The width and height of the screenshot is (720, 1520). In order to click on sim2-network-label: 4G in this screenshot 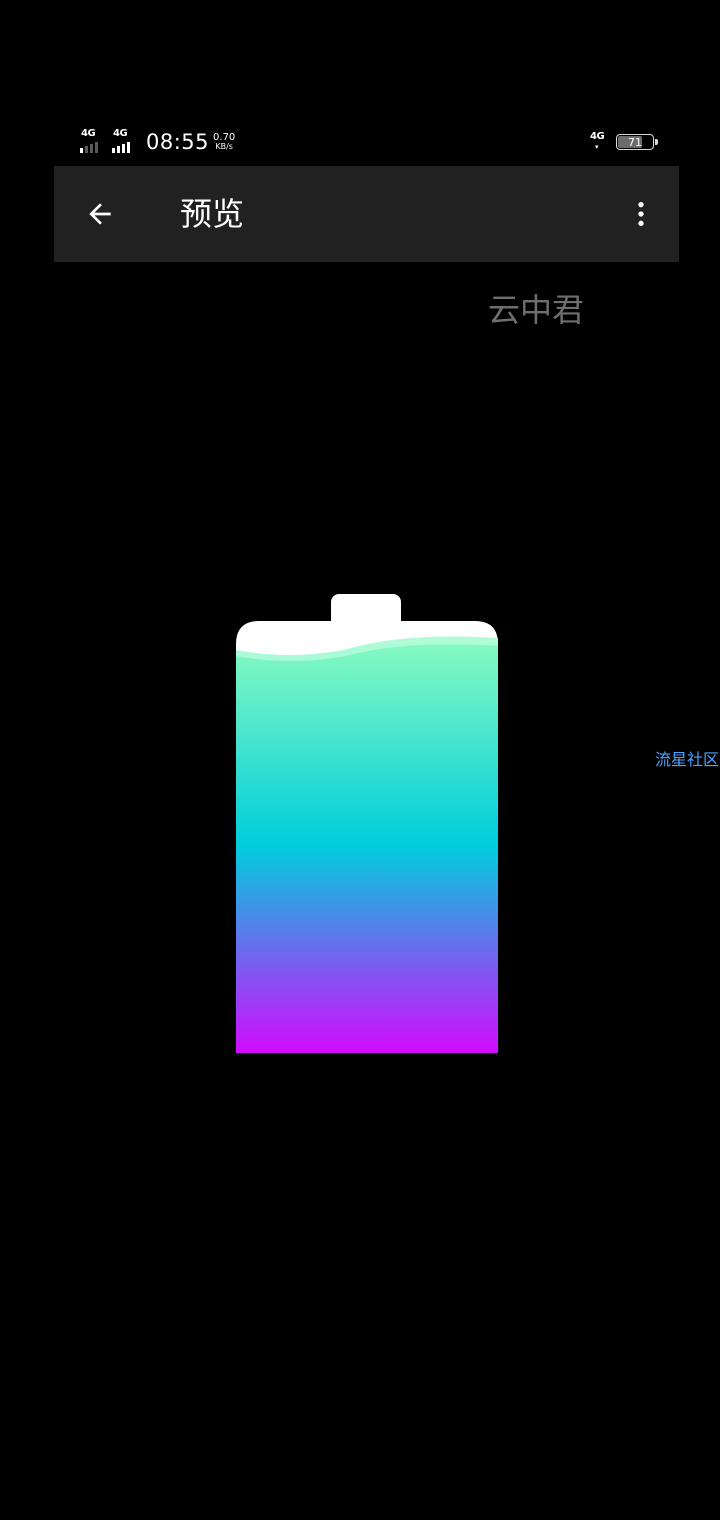, I will do `click(120, 133)`.